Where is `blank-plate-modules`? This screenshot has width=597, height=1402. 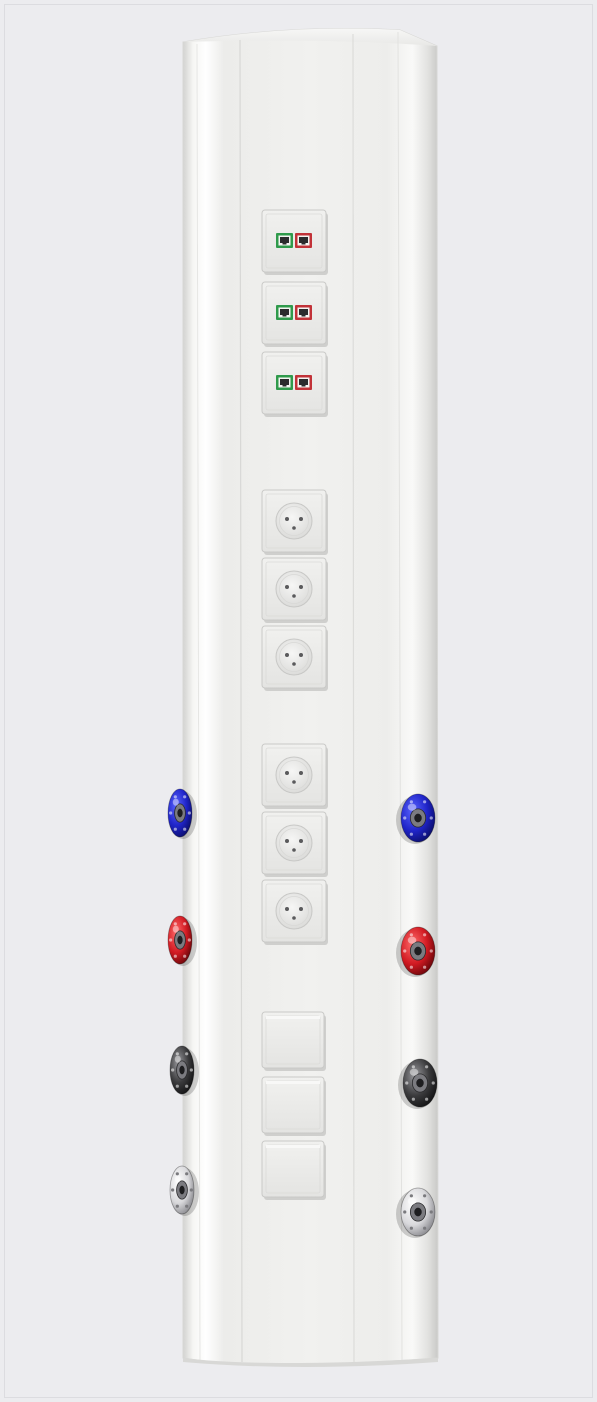
blank-plate-modules is located at coordinates (293, 1105).